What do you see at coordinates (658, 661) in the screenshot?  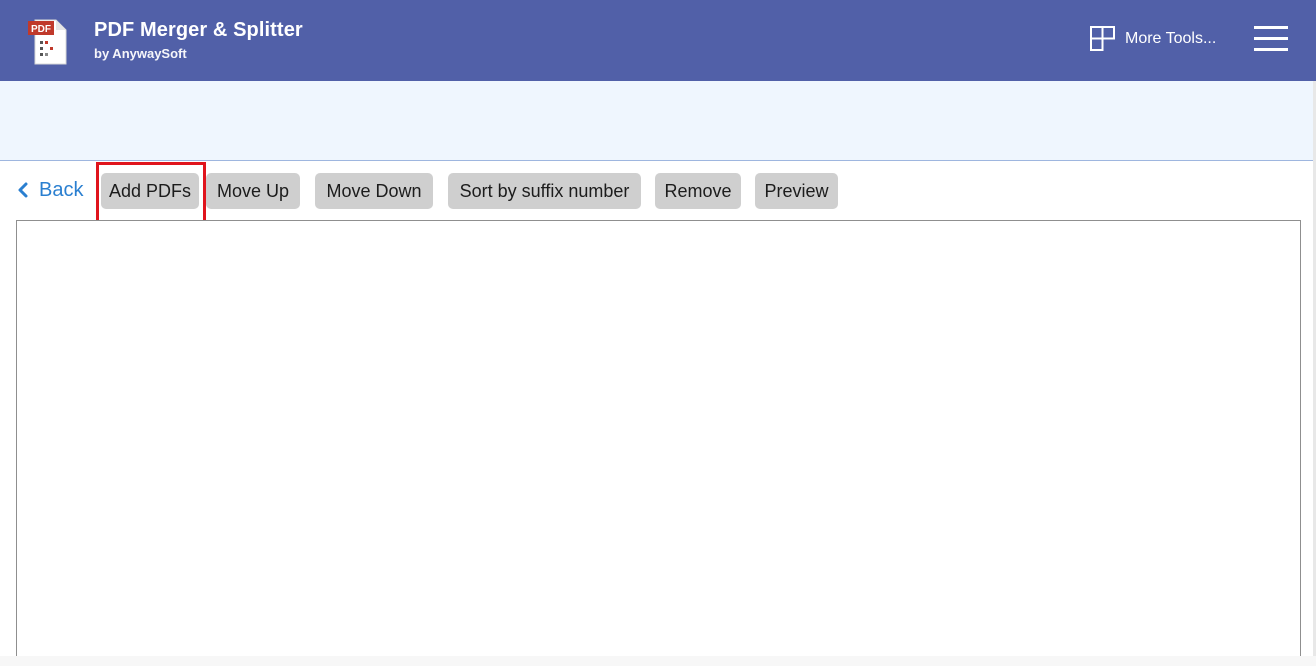 I see `window-bottom-edge` at bounding box center [658, 661].